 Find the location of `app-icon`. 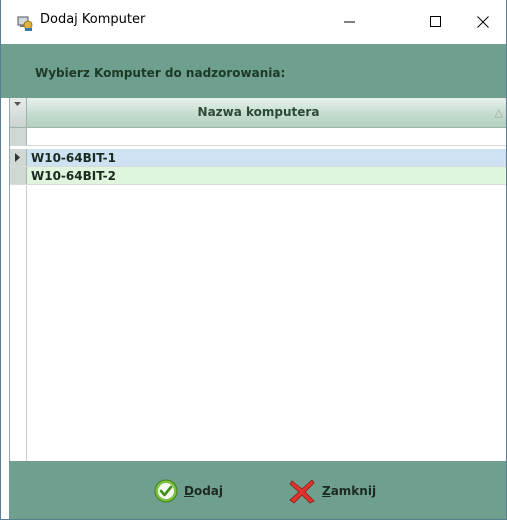

app-icon is located at coordinates (25, 23).